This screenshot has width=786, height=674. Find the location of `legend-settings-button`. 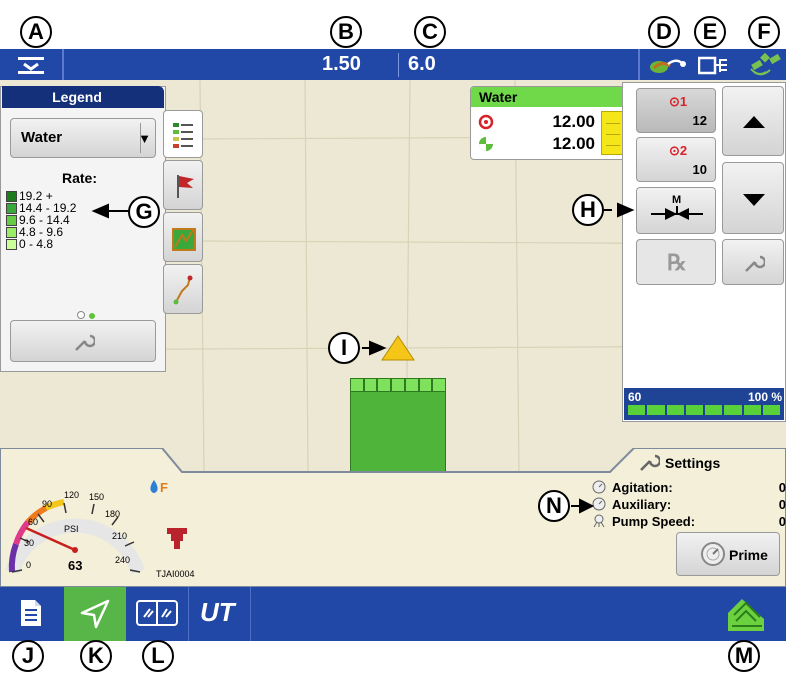

legend-settings-button is located at coordinates (83, 341).